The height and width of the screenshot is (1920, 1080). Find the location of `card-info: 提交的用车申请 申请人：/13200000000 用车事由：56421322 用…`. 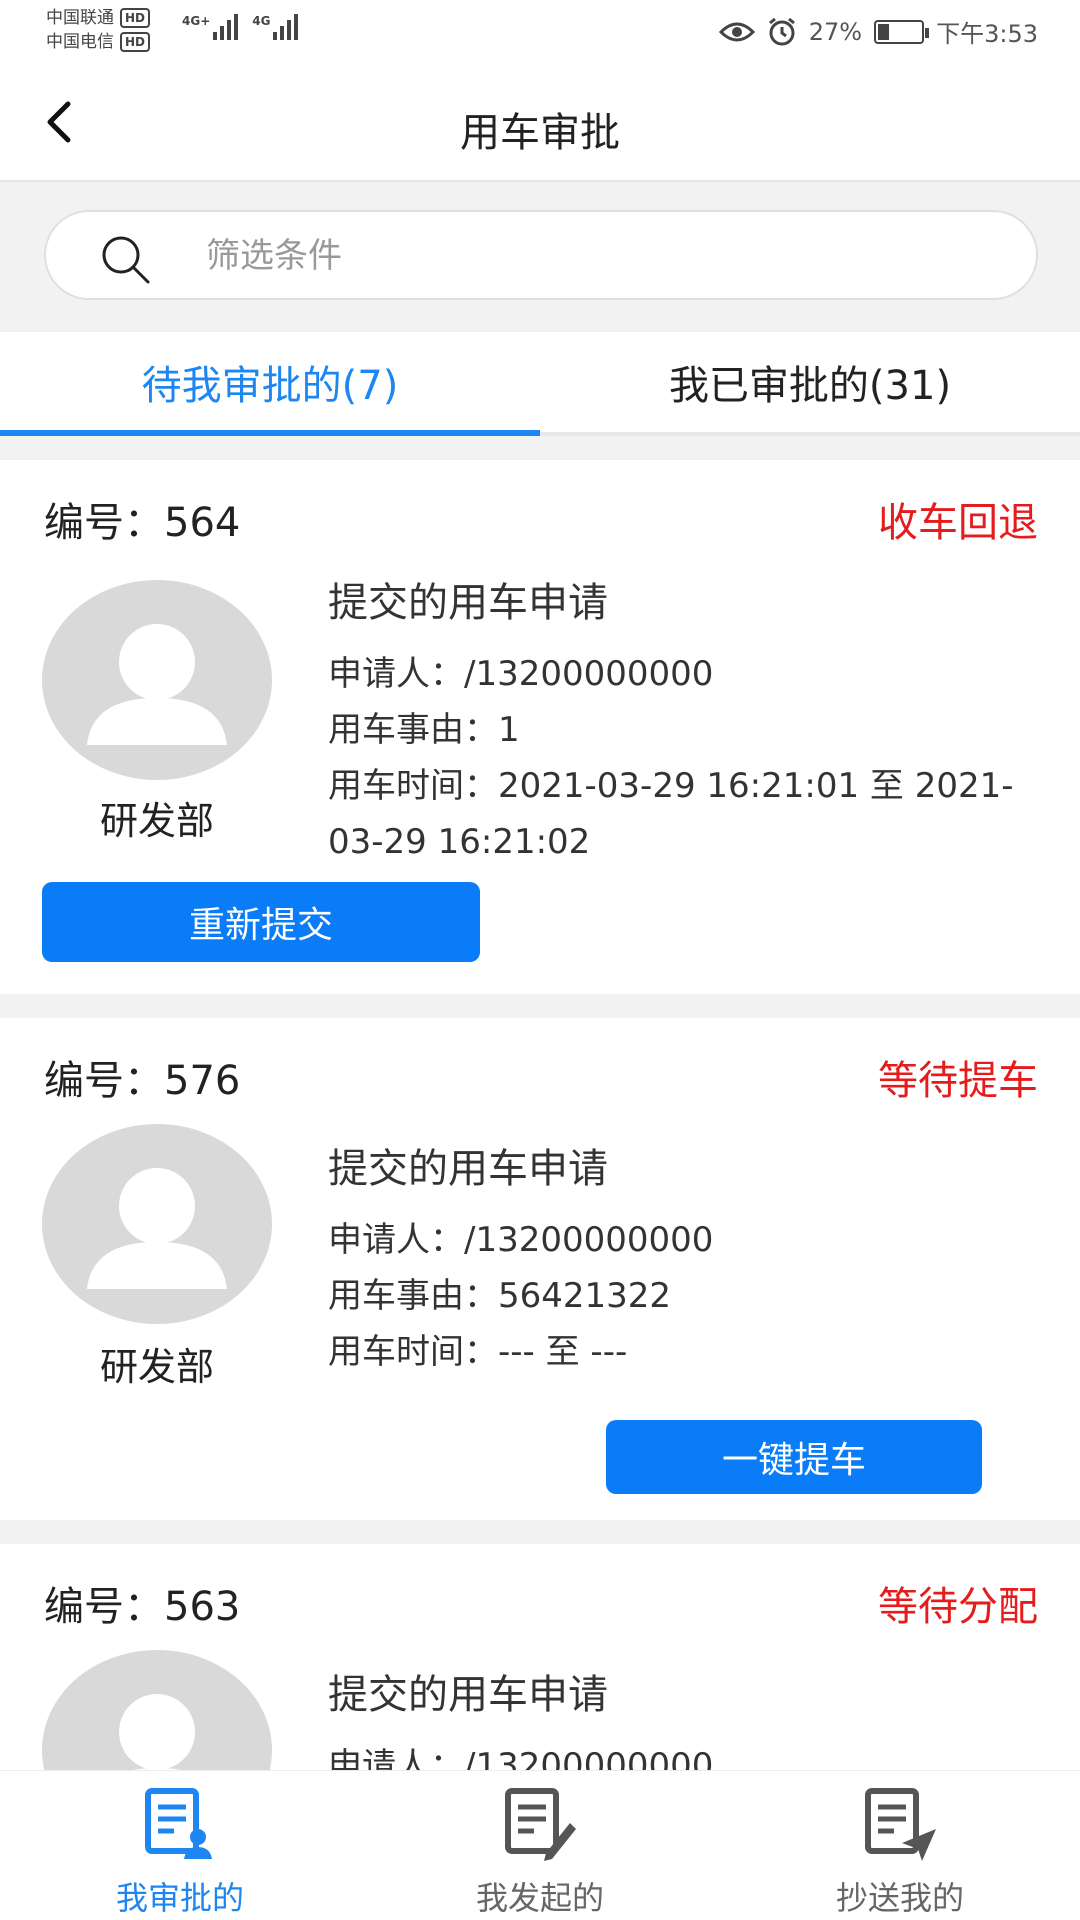

card-info: 提交的用车申请 申请人：/13200000000 用车事由：56421322 用… is located at coordinates (688, 1258).